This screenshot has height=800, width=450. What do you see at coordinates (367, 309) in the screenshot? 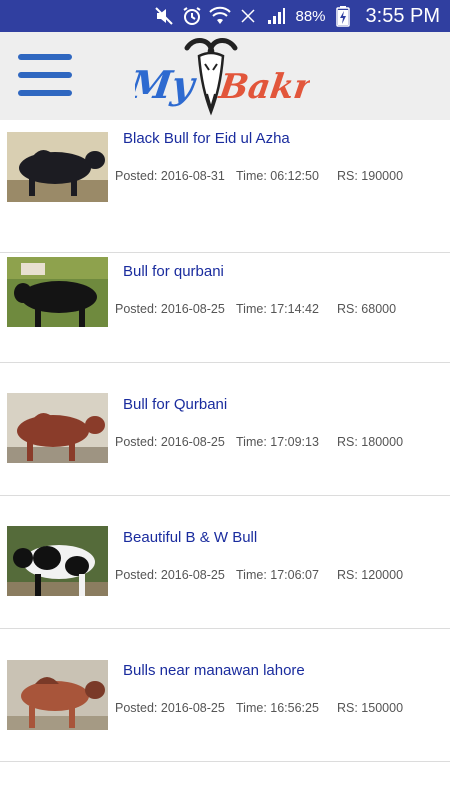
I see `listing-price: RS: 68000` at bounding box center [367, 309].